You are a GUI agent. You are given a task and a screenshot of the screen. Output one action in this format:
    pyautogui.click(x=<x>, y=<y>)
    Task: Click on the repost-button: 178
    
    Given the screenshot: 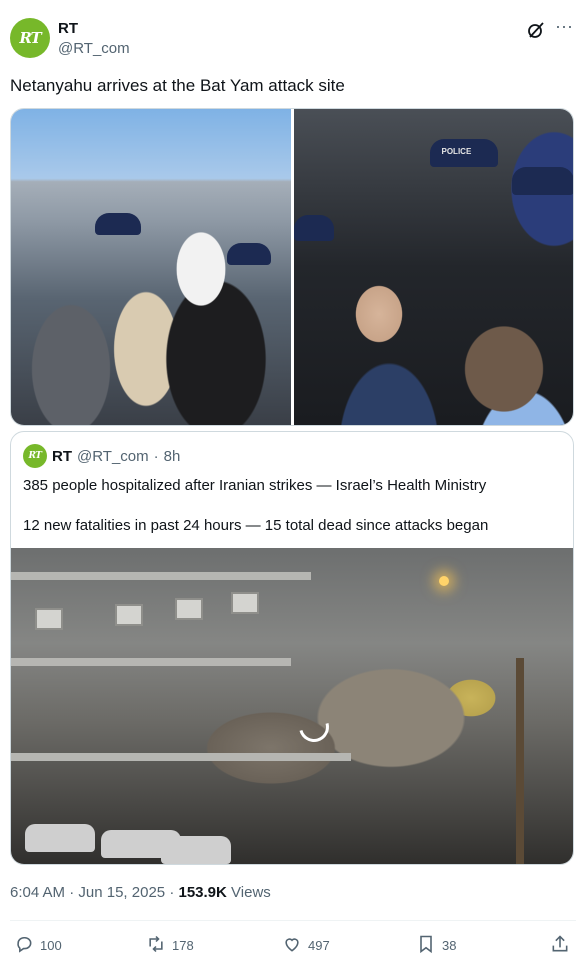 What is the action you would take?
    pyautogui.click(x=170, y=945)
    